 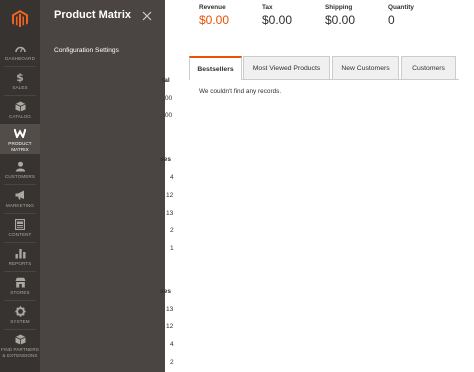 What do you see at coordinates (20, 352) in the screenshot?
I see `nav-label: FIND PARTNERS & EXTENSIONS` at bounding box center [20, 352].